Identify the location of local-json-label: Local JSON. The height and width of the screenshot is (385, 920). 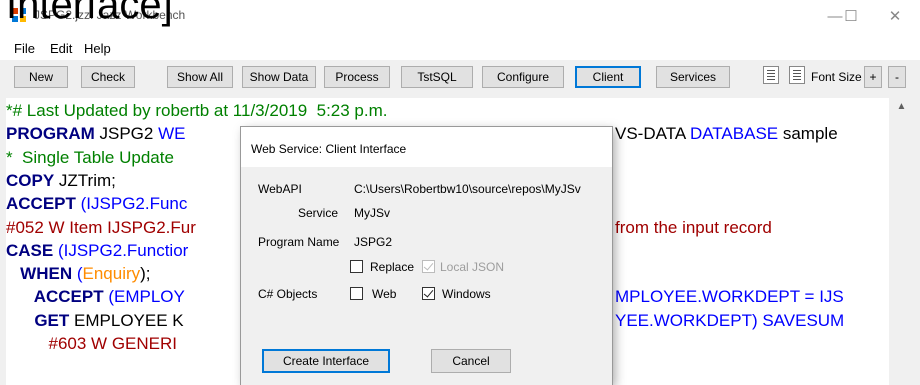
(472, 267).